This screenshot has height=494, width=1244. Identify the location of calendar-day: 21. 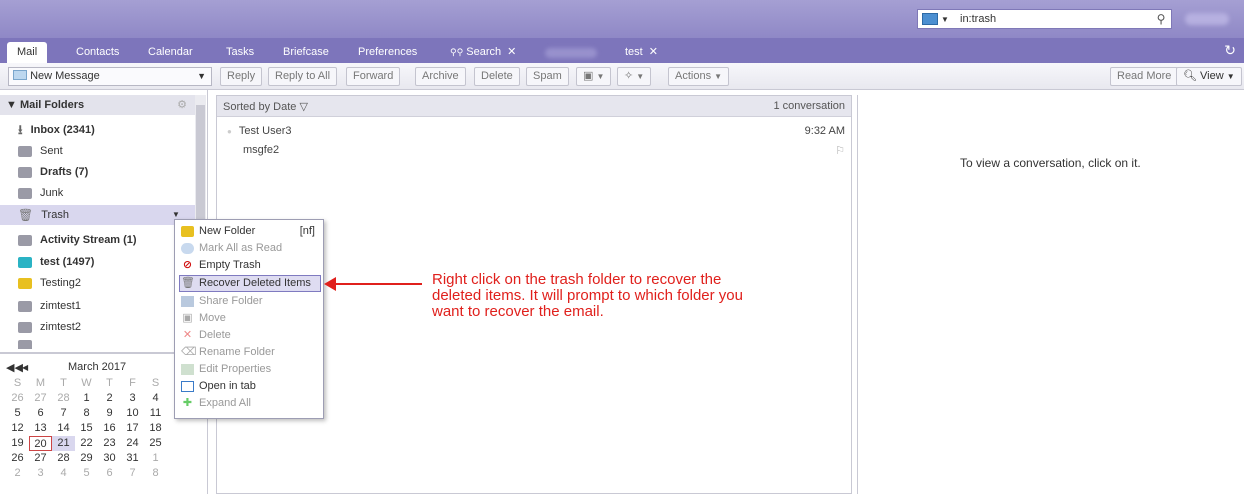
(63, 443).